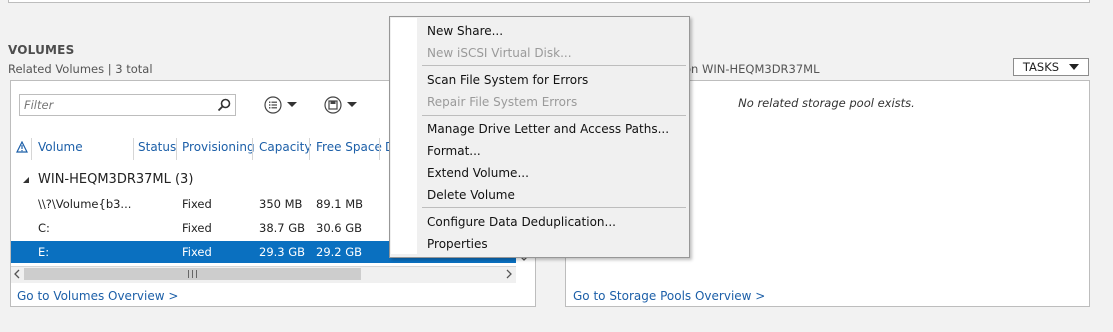 The height and width of the screenshot is (332, 1113). I want to click on scroll-left-icon, so click(17, 274).